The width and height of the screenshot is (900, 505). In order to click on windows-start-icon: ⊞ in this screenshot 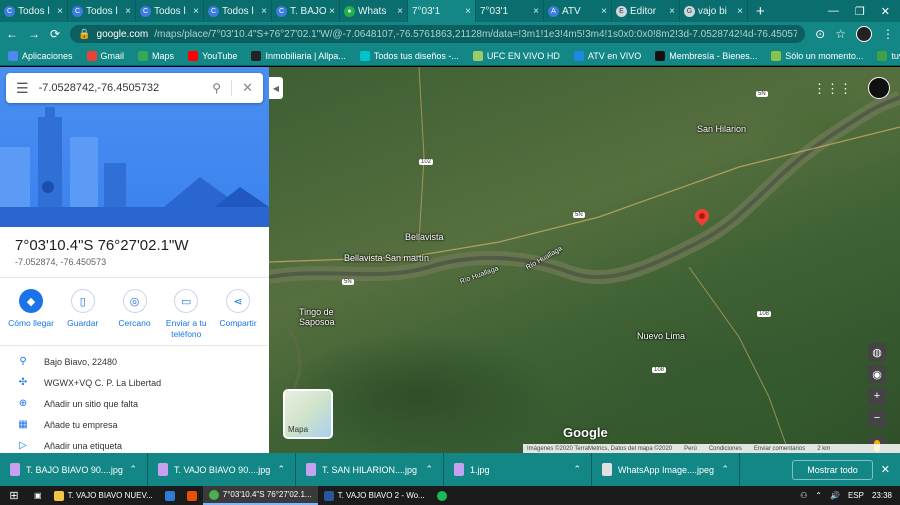, I will do `click(14, 495)`.